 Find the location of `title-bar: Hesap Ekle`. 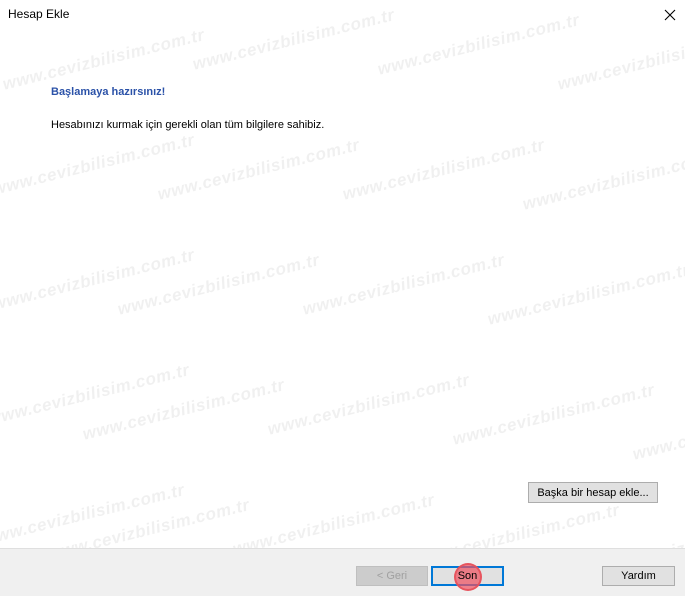

title-bar: Hesap Ekle is located at coordinates (342, 15).